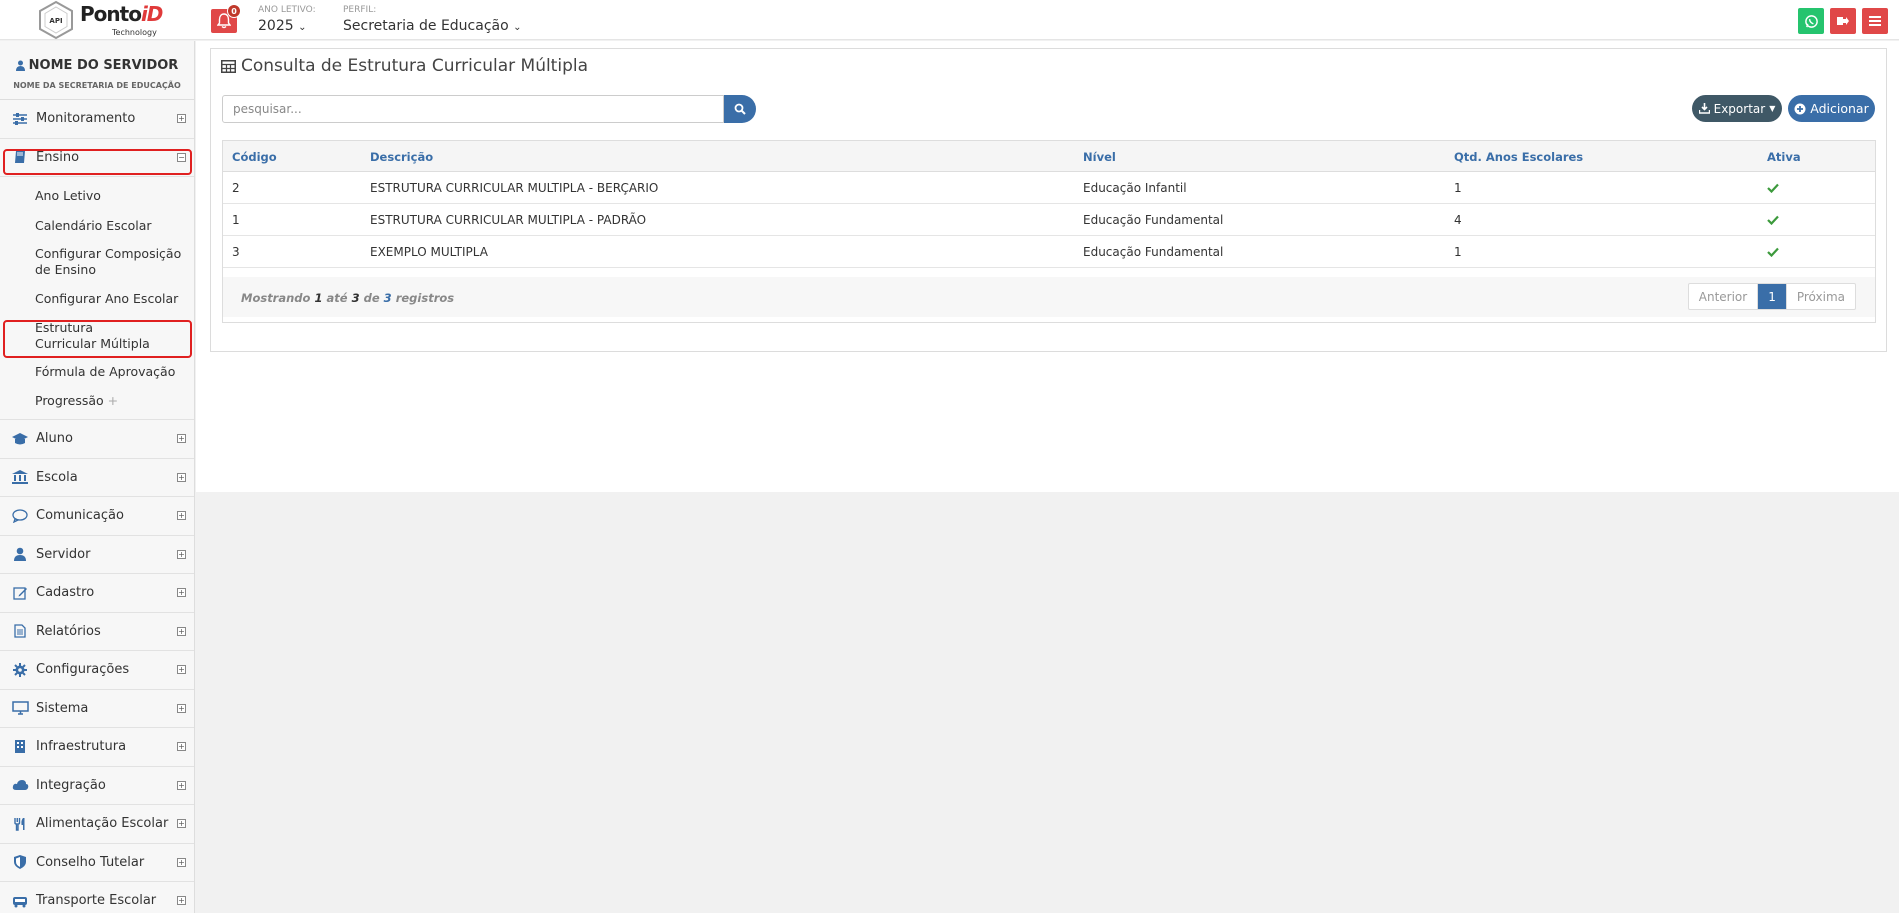 This screenshot has height=913, width=1899. Describe the element at coordinates (56, 20) in the screenshot. I see `logo-hex-icon: API` at that location.